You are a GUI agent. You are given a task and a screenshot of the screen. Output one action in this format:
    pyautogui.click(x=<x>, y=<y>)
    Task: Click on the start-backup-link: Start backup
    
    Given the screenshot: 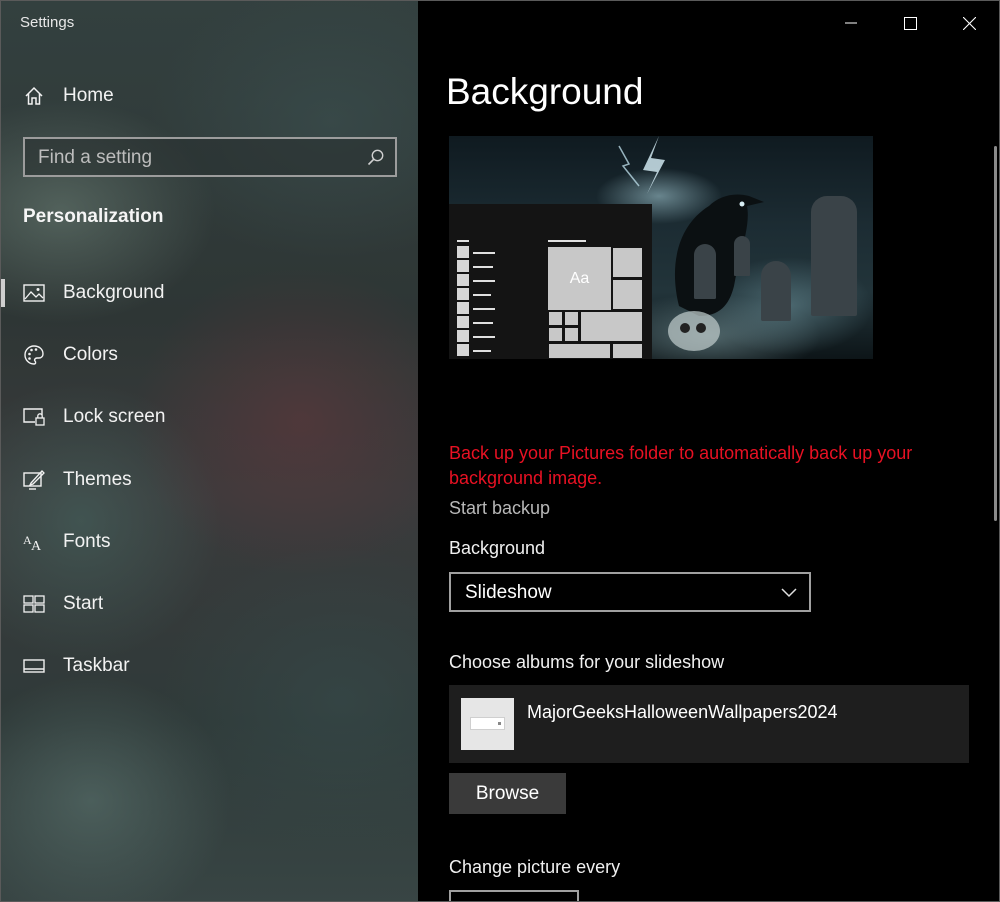 What is the action you would take?
    pyautogui.click(x=499, y=508)
    